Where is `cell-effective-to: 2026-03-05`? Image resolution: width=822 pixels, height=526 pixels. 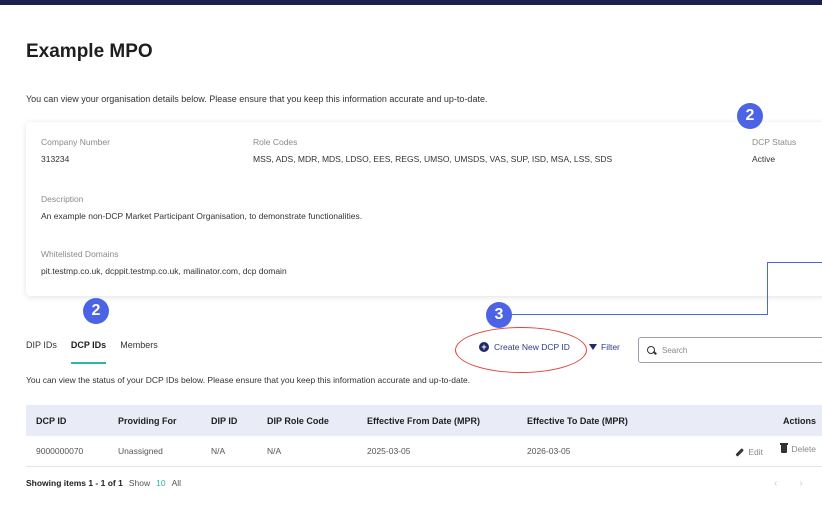
cell-effective-to: 2026-03-05 is located at coordinates (602, 451).